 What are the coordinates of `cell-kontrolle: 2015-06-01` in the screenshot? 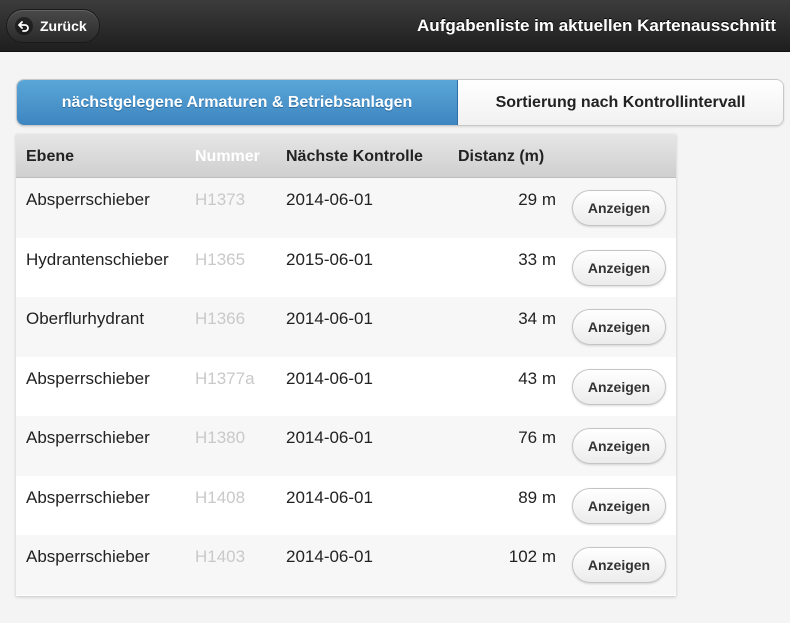 It's located at (329, 259).